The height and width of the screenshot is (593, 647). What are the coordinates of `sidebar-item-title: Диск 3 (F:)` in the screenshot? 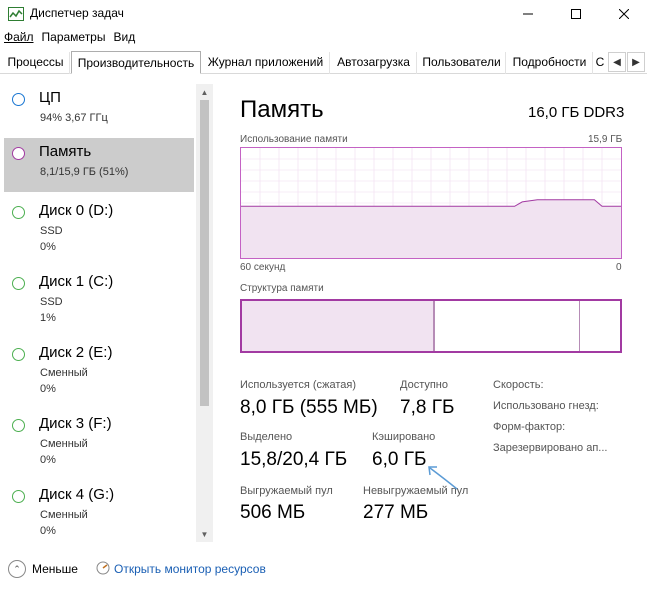 It's located at (75, 423).